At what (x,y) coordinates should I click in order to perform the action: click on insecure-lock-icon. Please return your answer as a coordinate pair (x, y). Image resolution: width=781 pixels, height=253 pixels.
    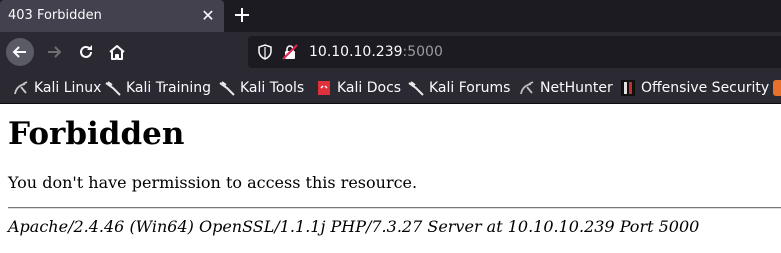
    Looking at the image, I should click on (290, 52).